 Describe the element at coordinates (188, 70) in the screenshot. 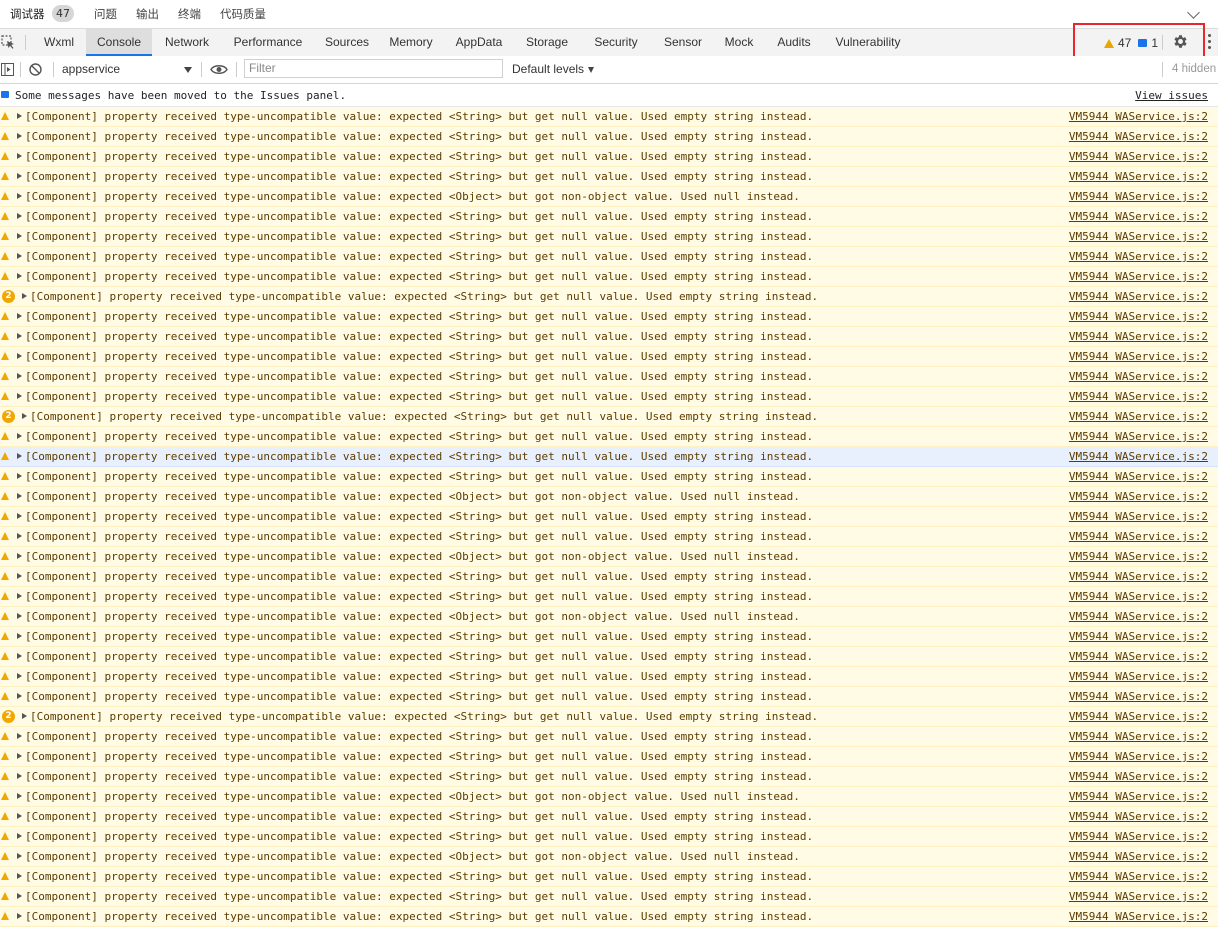

I see `context-caret-icon` at that location.